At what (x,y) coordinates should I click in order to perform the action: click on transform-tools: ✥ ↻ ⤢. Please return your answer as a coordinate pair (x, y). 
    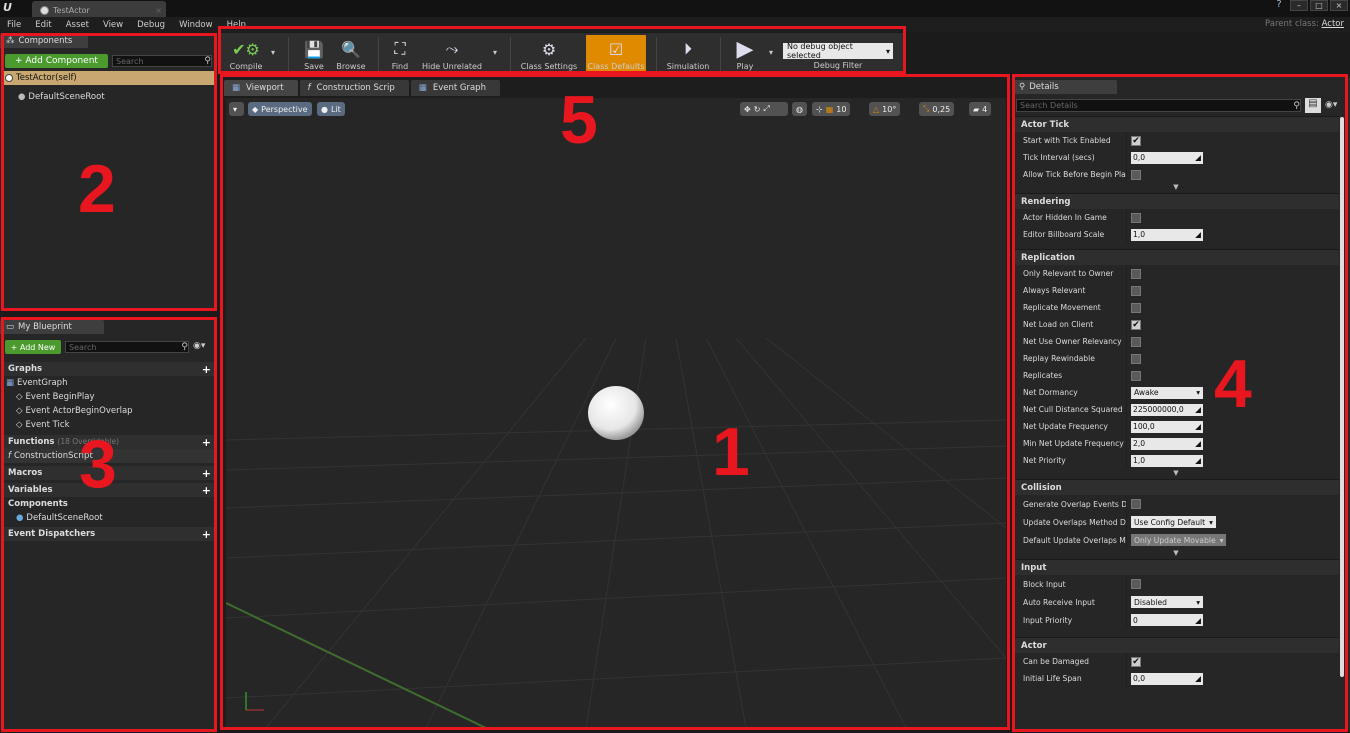
    Looking at the image, I should click on (764, 109).